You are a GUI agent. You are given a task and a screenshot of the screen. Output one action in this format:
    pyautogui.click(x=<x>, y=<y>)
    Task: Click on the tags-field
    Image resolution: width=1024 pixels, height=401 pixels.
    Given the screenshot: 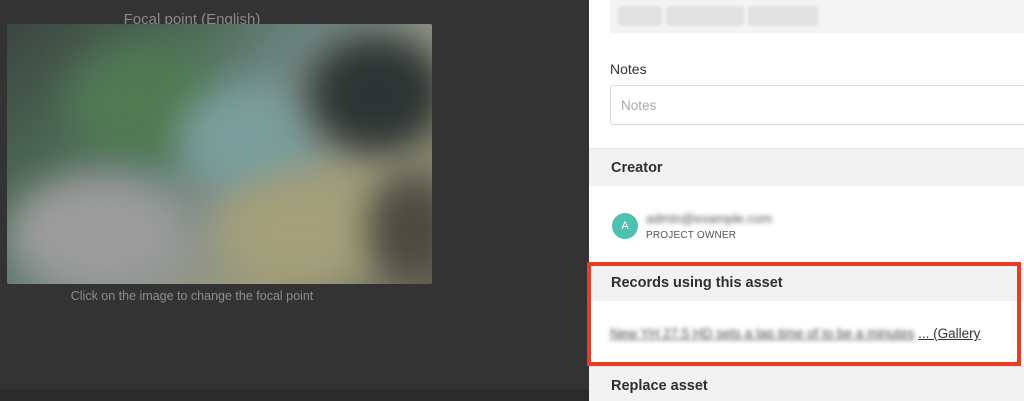 What is the action you would take?
    pyautogui.click(x=817, y=16)
    